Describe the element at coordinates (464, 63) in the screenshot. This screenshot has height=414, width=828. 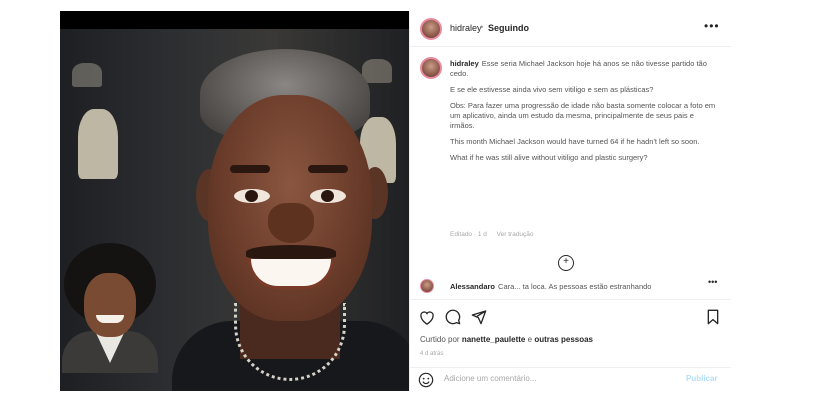
I see `caption-username: hidraley` at that location.